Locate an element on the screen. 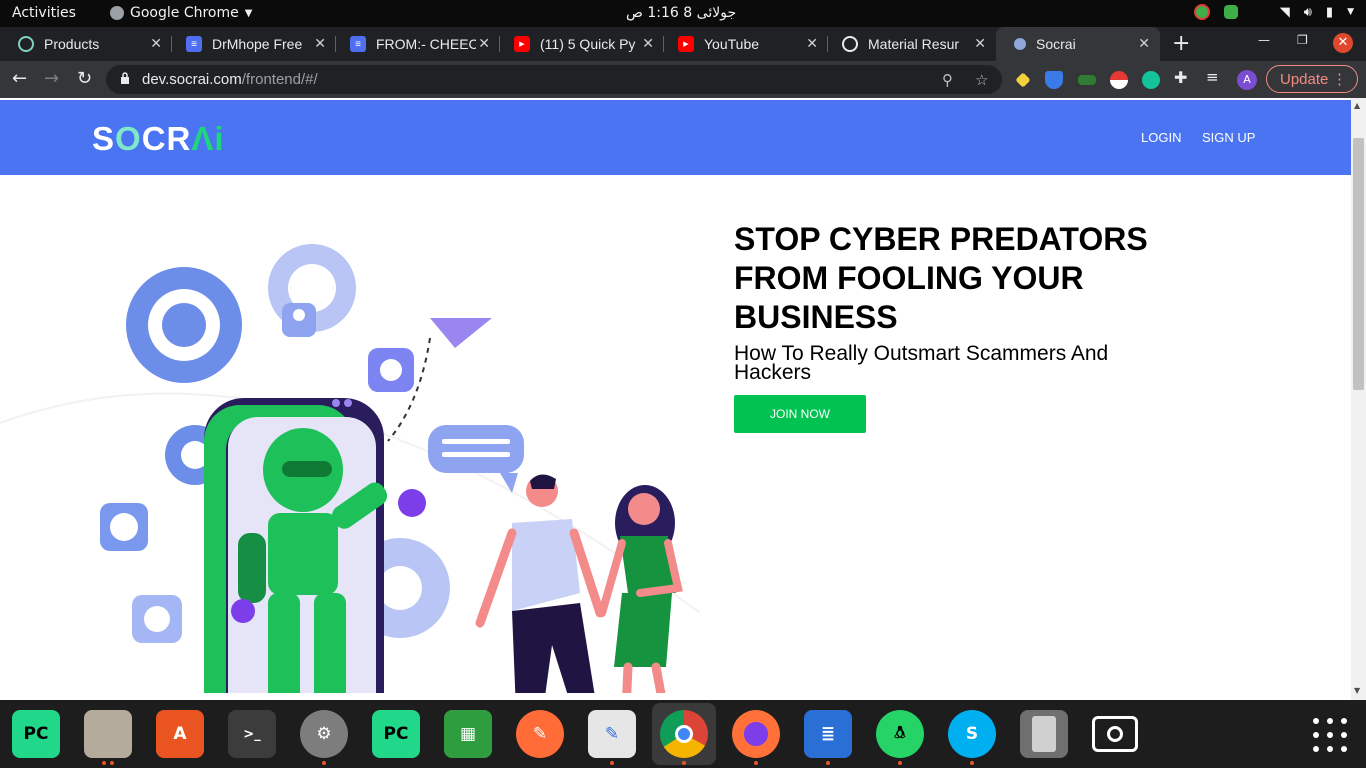 The image size is (1366, 768). bookmark-star-icon: ☆ is located at coordinates (981, 80).